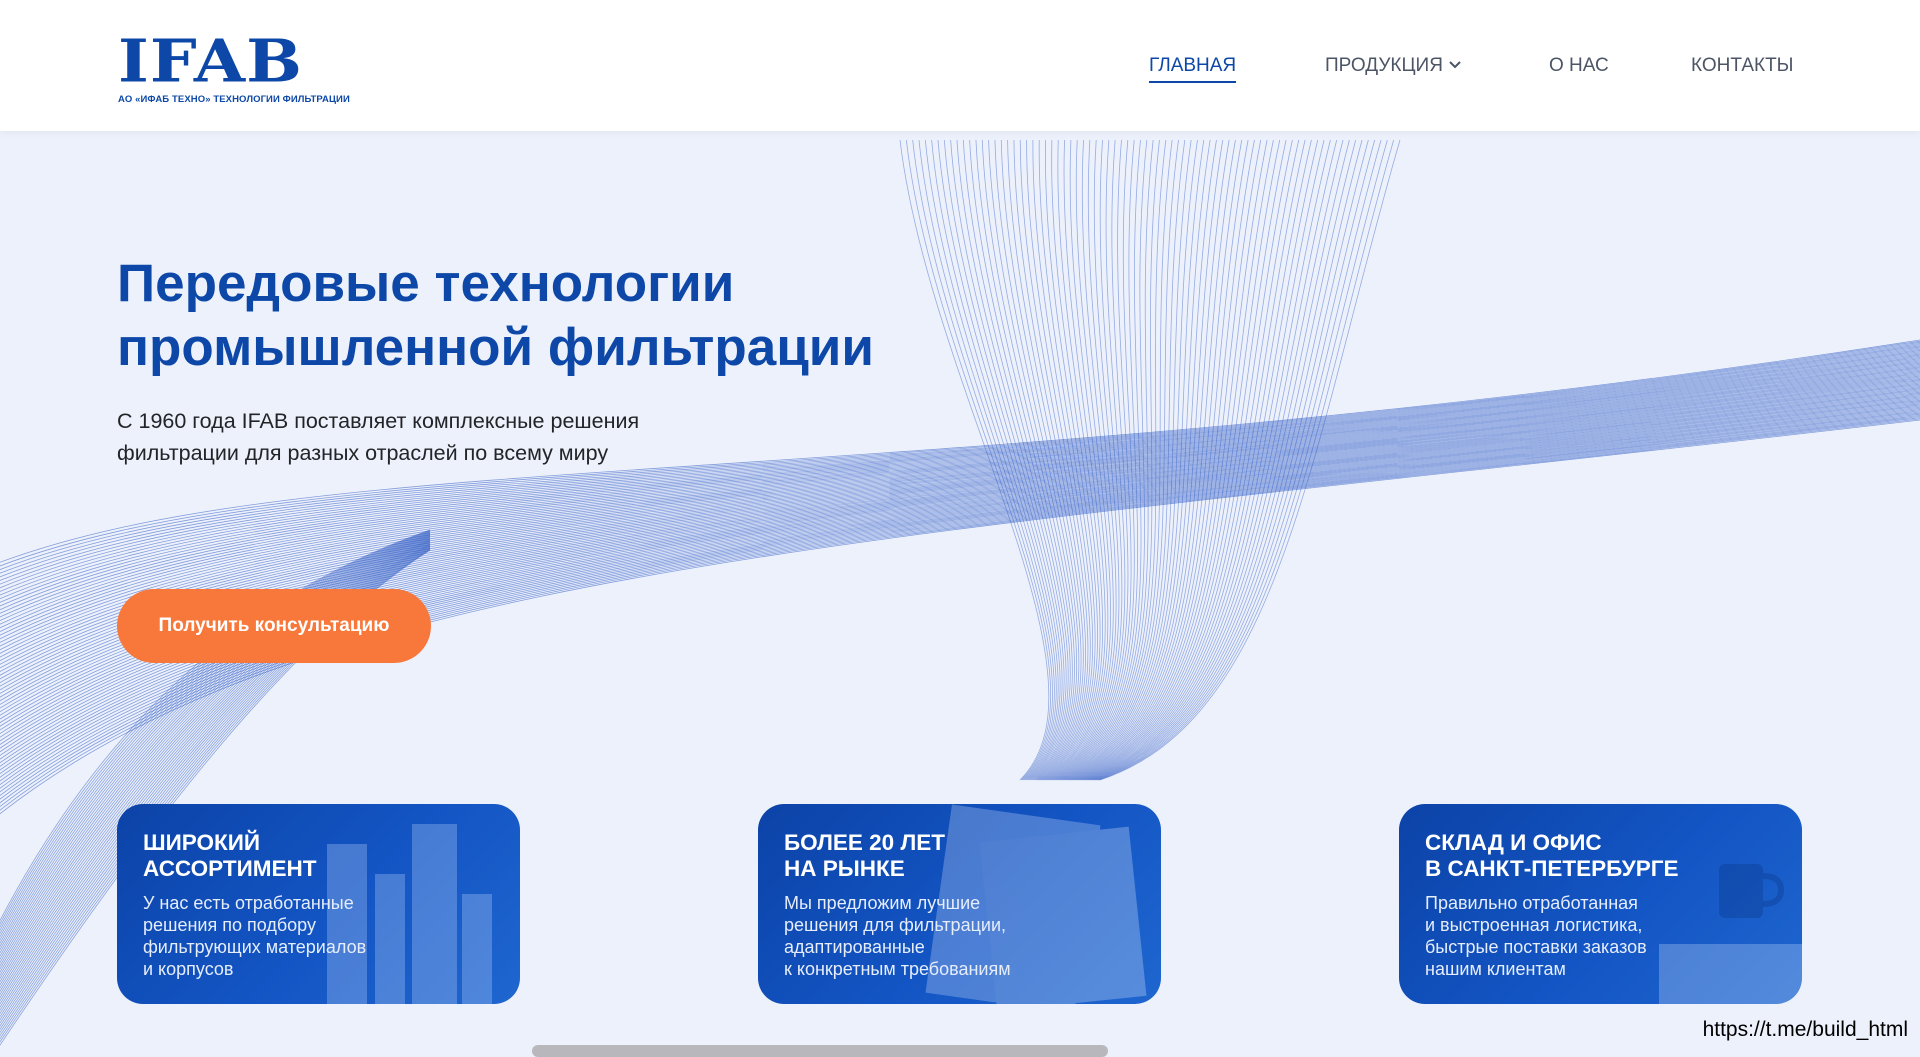 The image size is (1920, 1057). Describe the element at coordinates (1384, 65) in the screenshot. I see `nav-item-products-label: ПРОДУКЦИЯ` at that location.